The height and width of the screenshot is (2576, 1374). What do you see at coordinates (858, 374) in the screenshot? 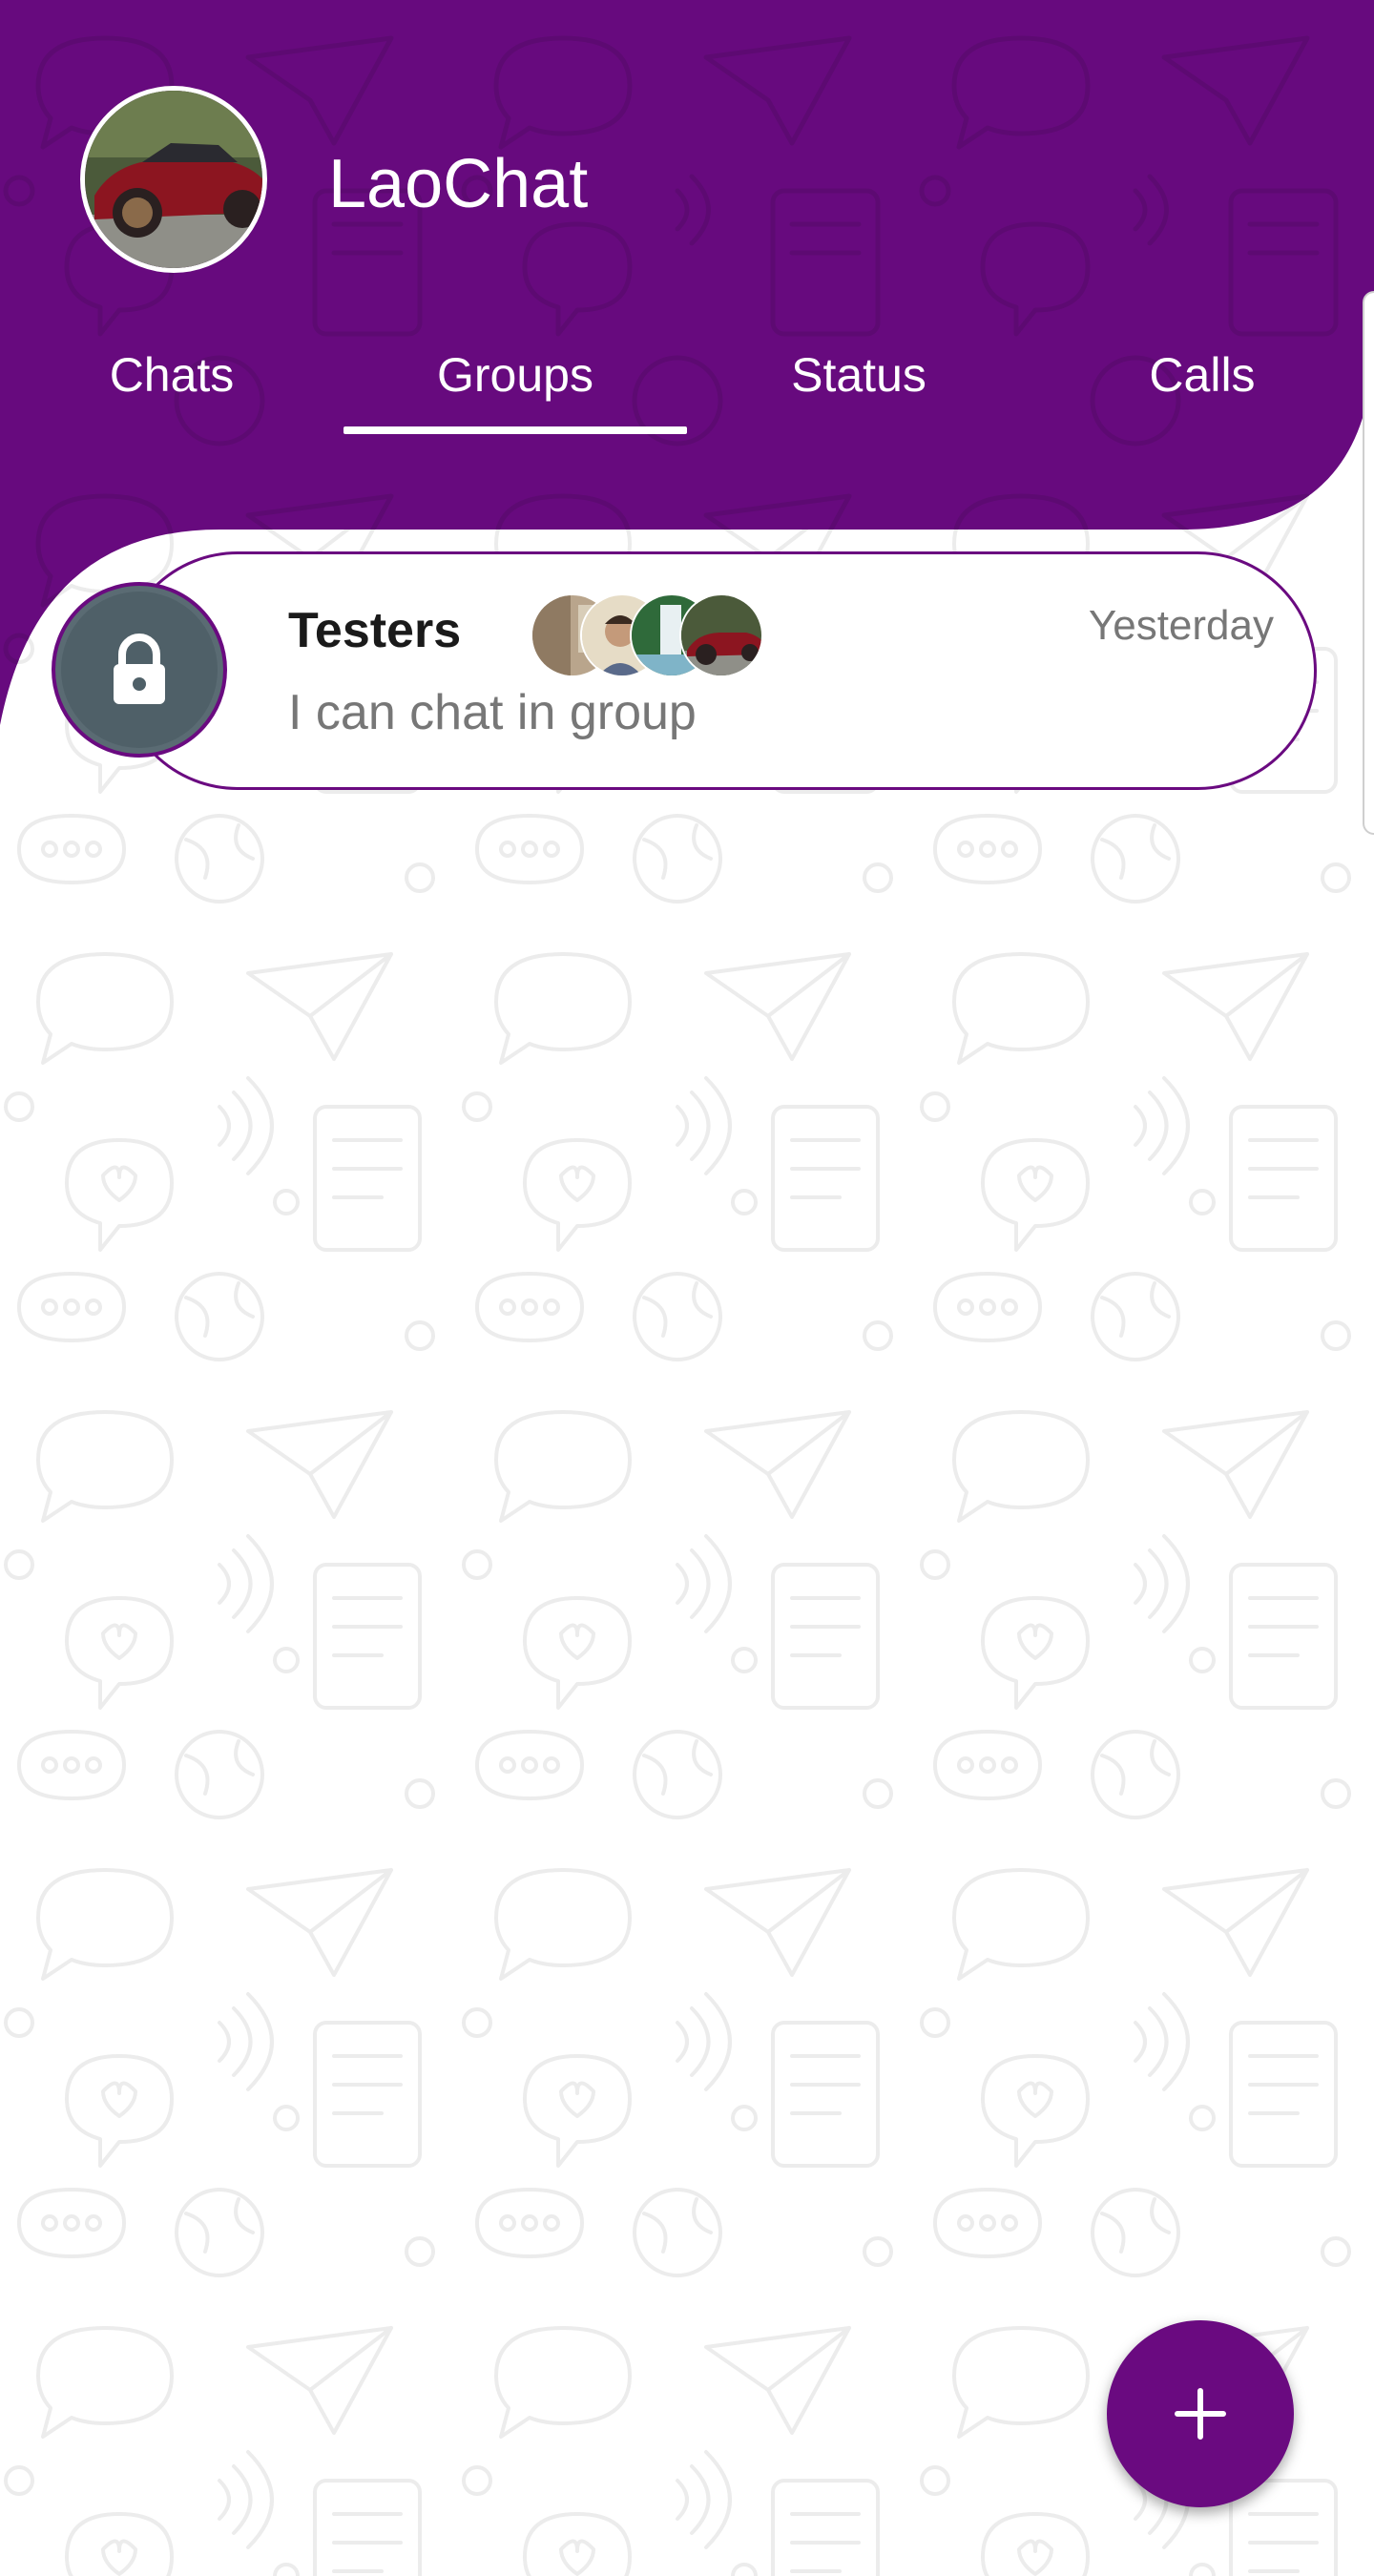
I see `tab-status: Status` at bounding box center [858, 374].